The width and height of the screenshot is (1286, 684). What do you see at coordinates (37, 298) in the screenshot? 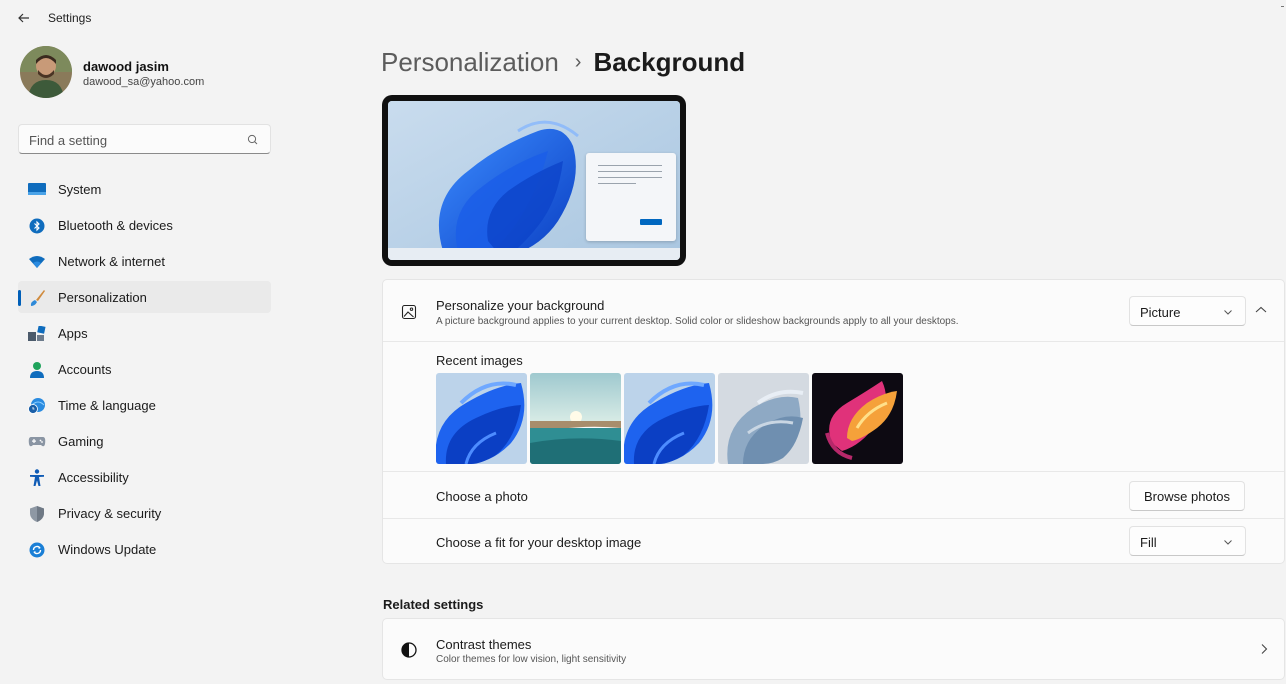
I see `brush-icon` at bounding box center [37, 298].